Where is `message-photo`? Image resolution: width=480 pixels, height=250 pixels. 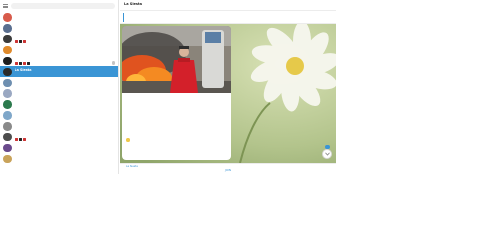
message-photo is located at coordinates (176, 59).